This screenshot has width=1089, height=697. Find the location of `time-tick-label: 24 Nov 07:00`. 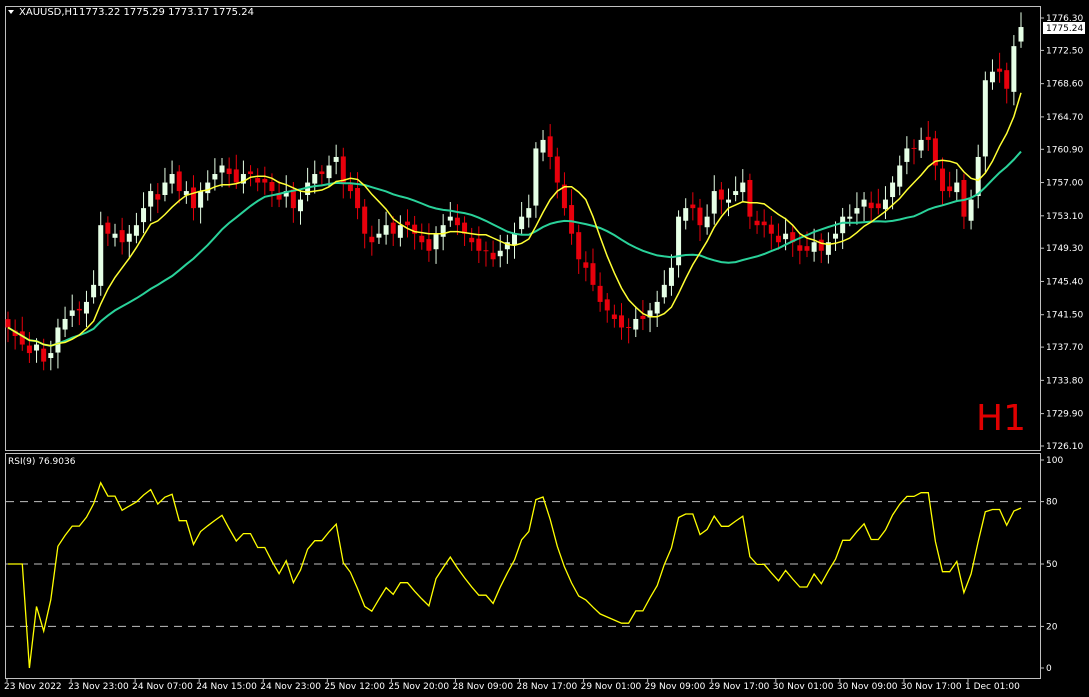

time-tick-label: 24 Nov 07:00 is located at coordinates (162, 687).